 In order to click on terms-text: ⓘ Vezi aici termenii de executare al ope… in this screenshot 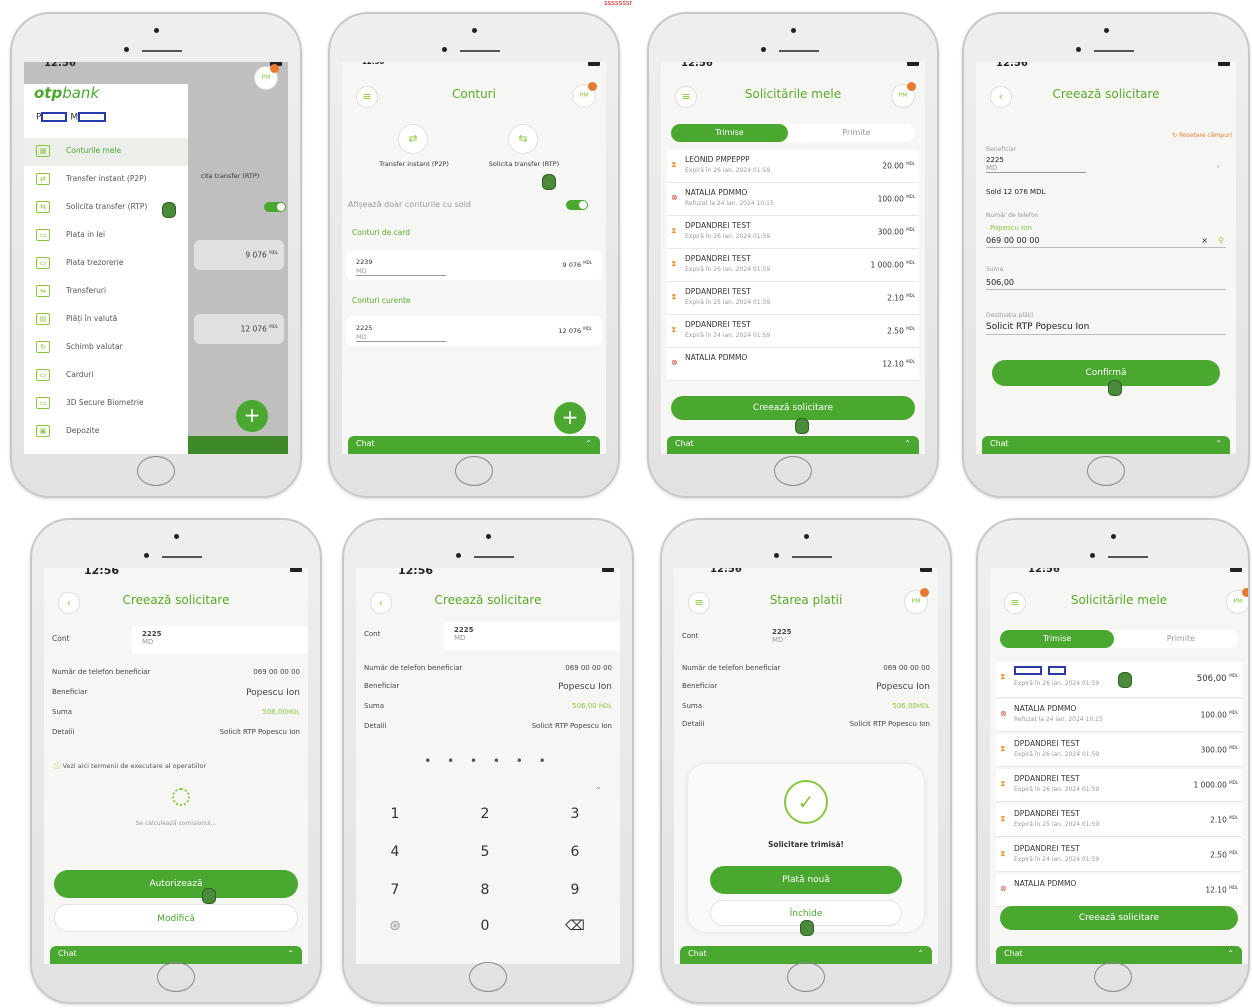, I will do `click(130, 765)`.